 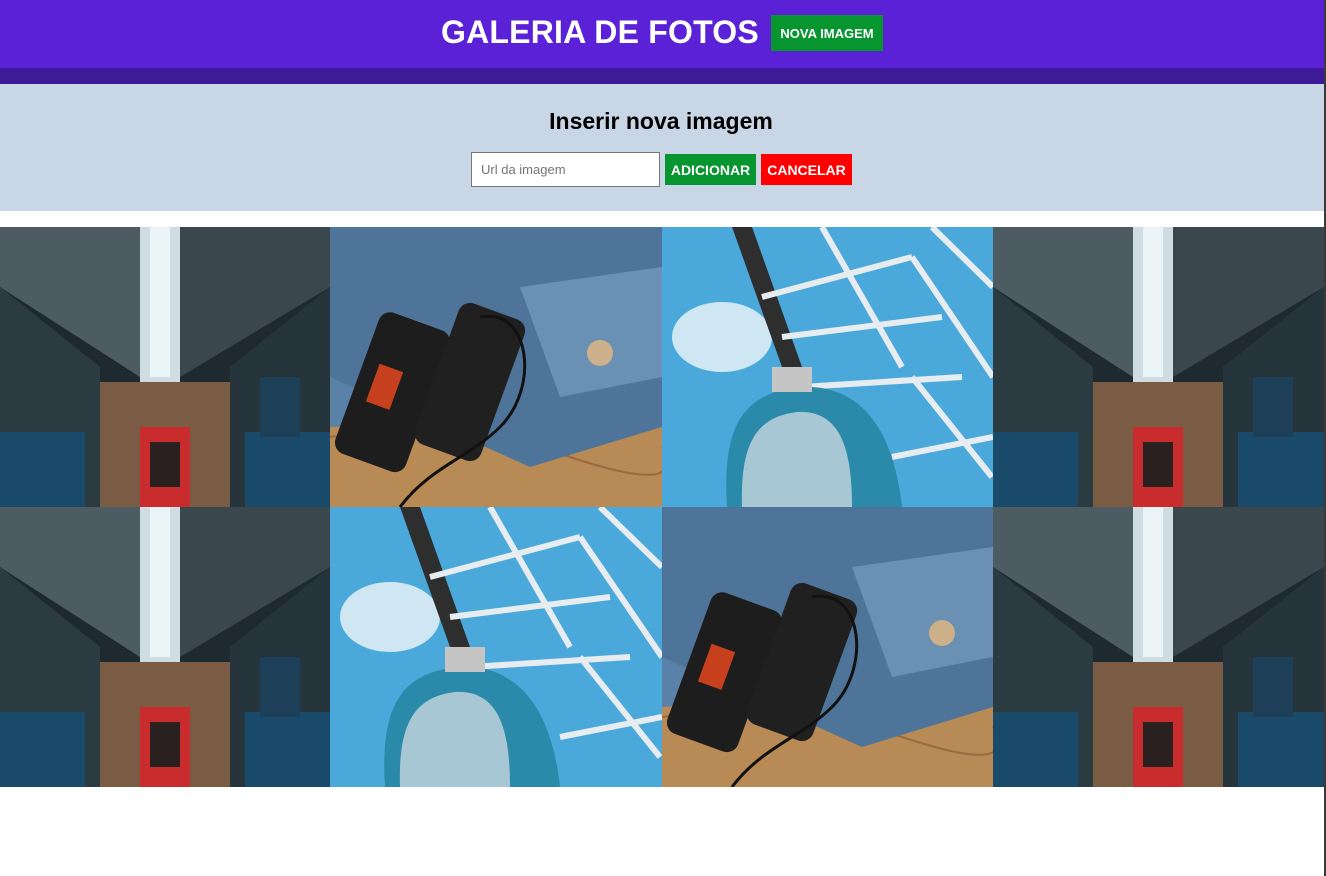 I want to click on cancel-button: CANCELAR, so click(x=806, y=169).